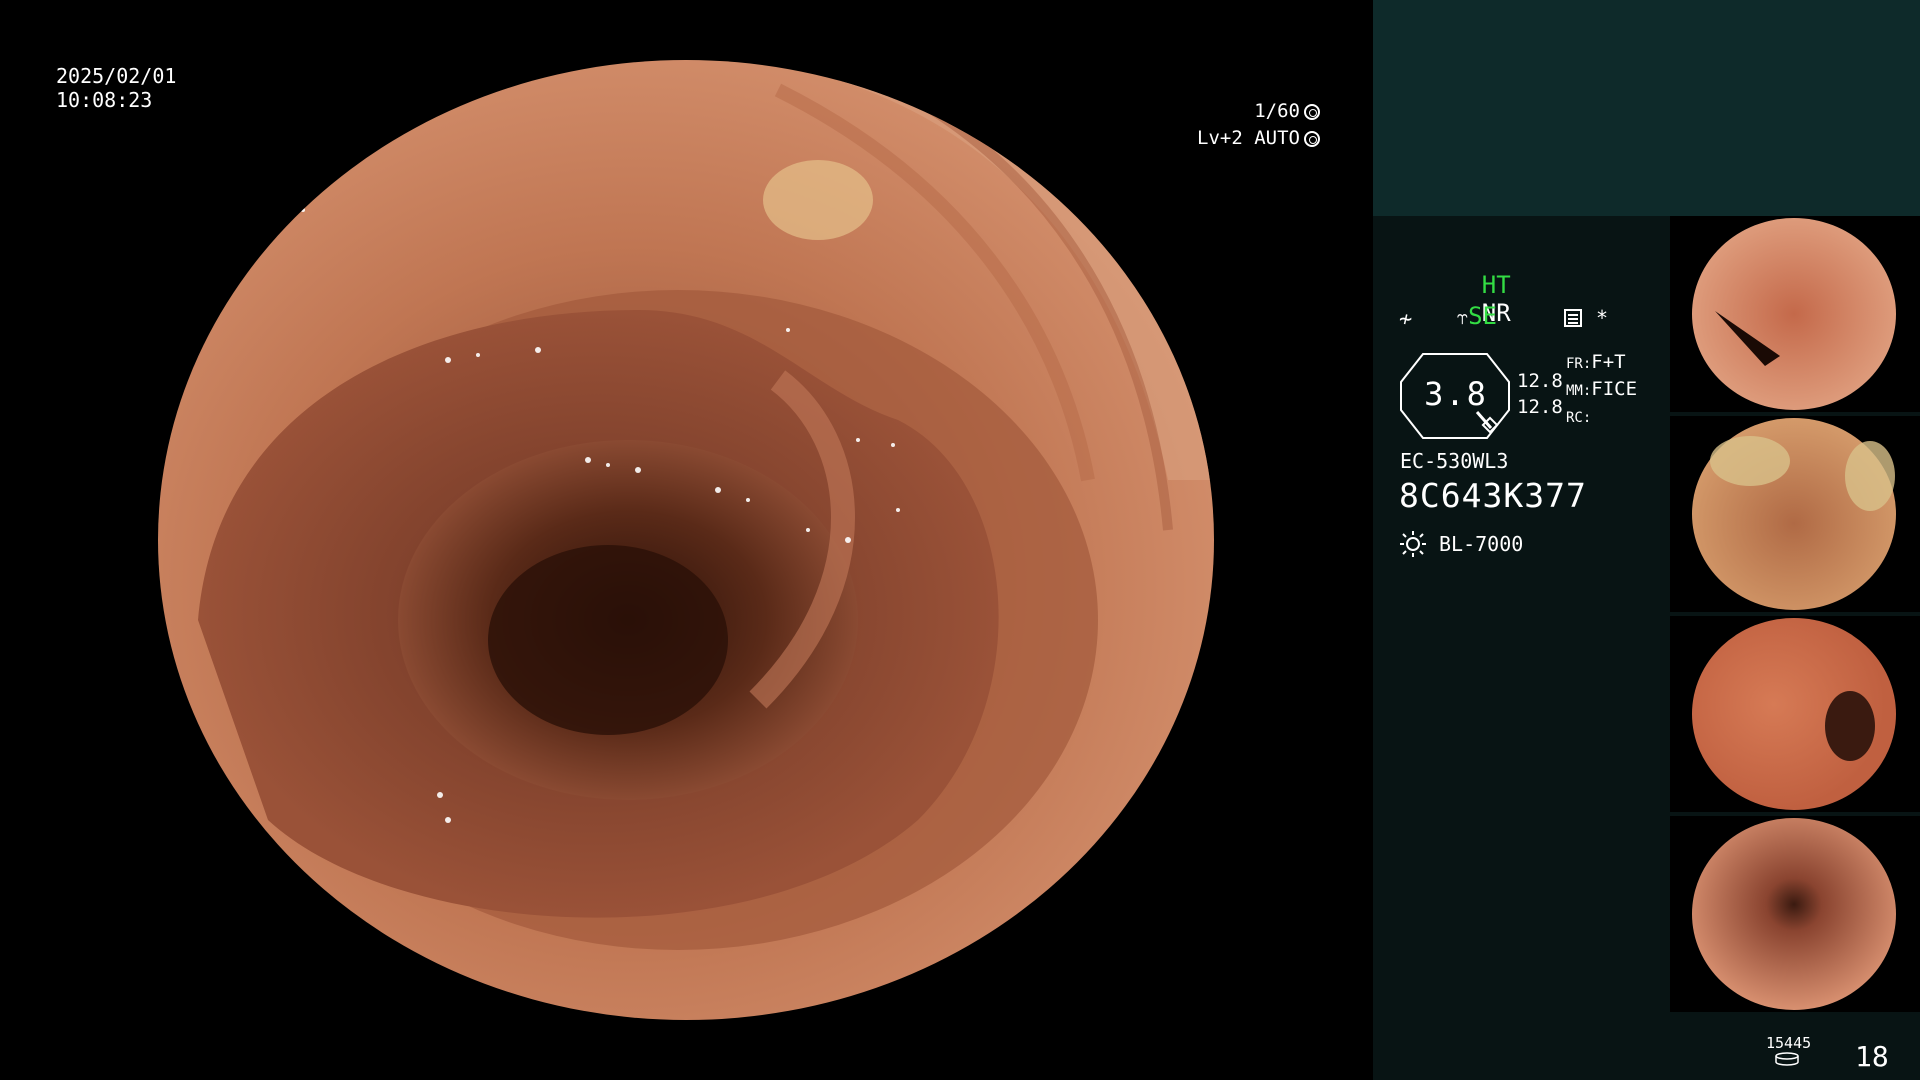 The width and height of the screenshot is (1920, 1080). I want to click on curve-icon: ≁, so click(1406, 319).